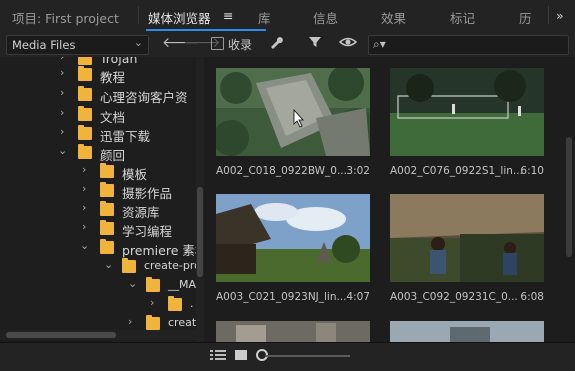 This screenshot has width=575, height=371. I want to click on tree-row: ⌄ premiere 素材, so click(102, 248).